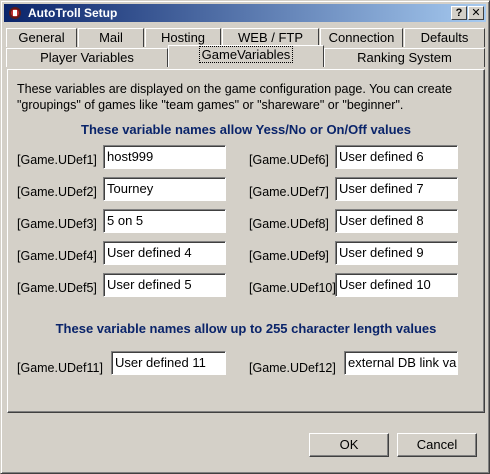  I want to click on udef3-field: 5 on 5, so click(164, 221).